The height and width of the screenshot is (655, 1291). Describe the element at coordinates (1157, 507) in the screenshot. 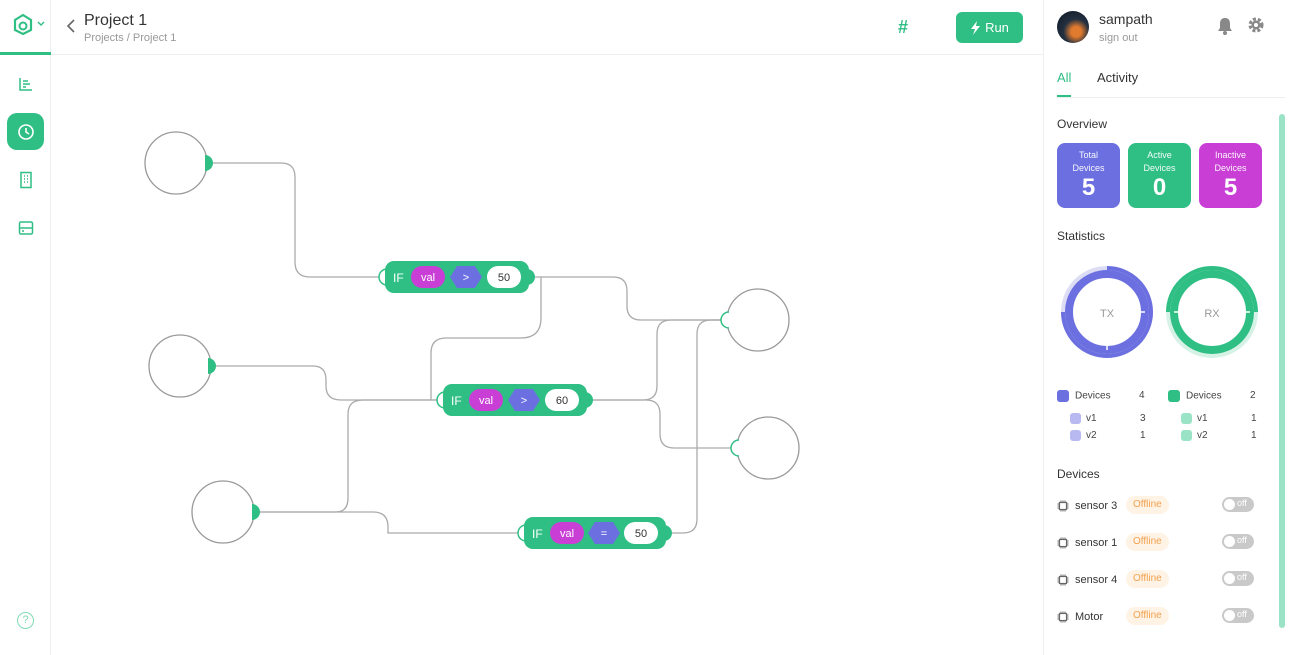

I see `device-row: sensor 3 Offline off` at that location.